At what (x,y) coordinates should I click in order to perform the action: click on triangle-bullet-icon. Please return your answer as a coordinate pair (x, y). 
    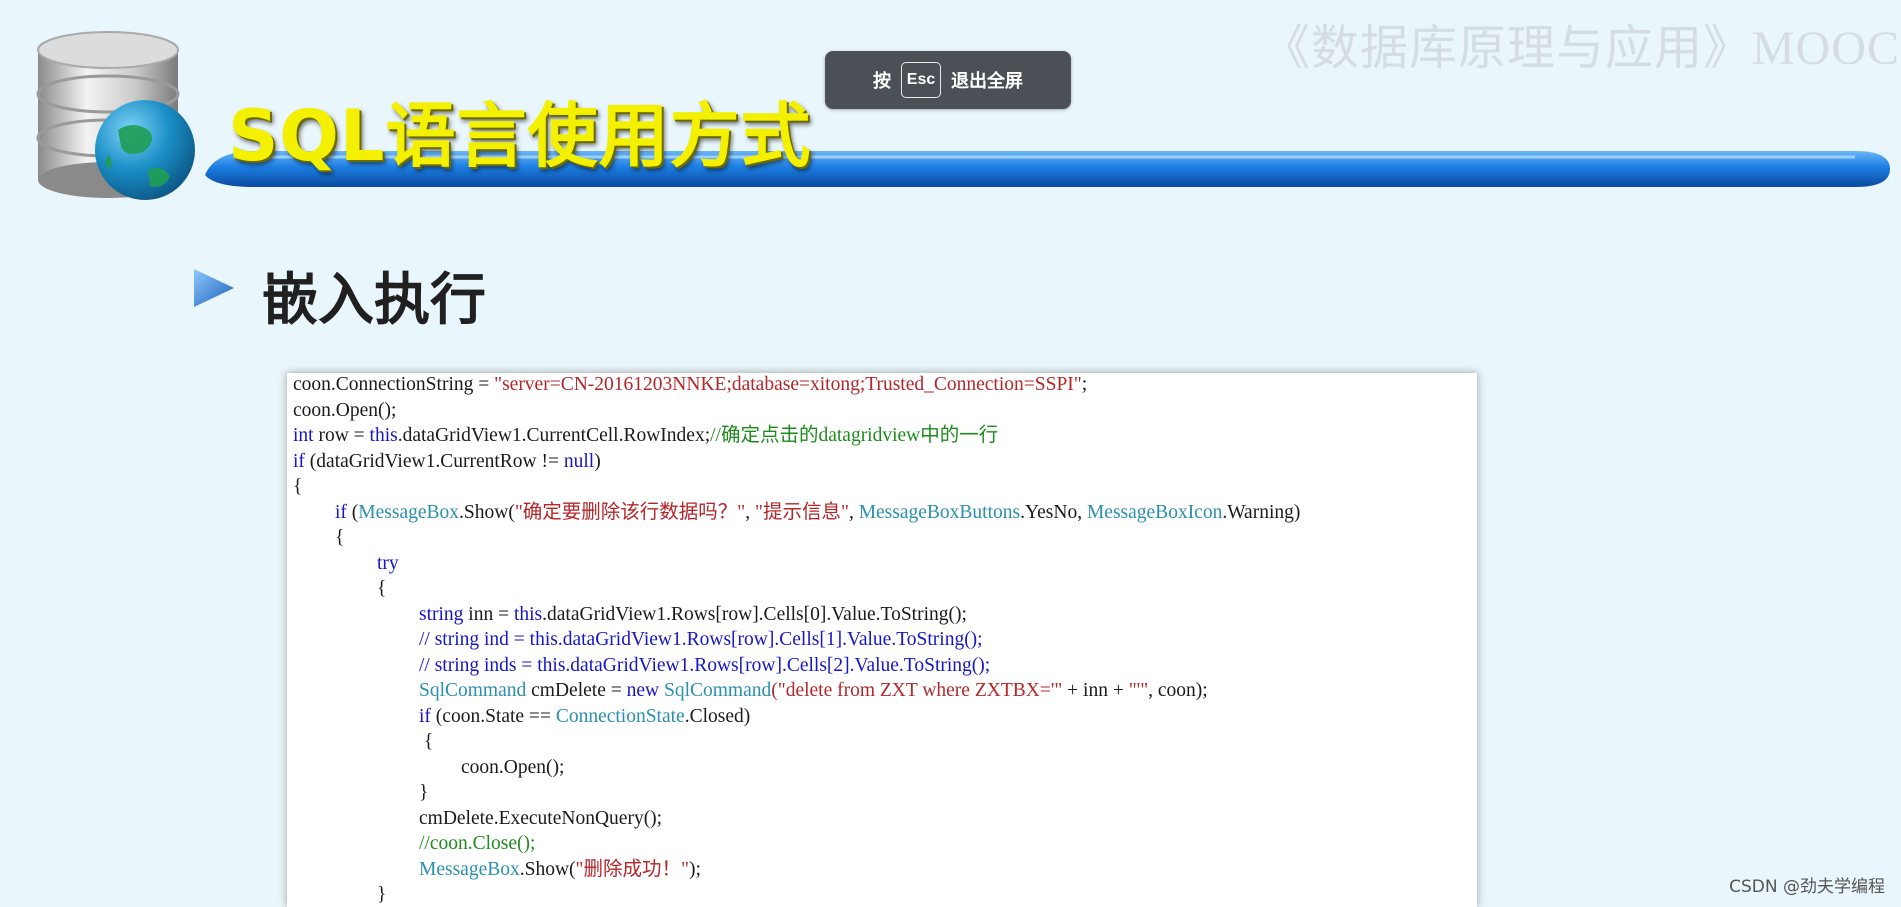
    Looking at the image, I should click on (214, 288).